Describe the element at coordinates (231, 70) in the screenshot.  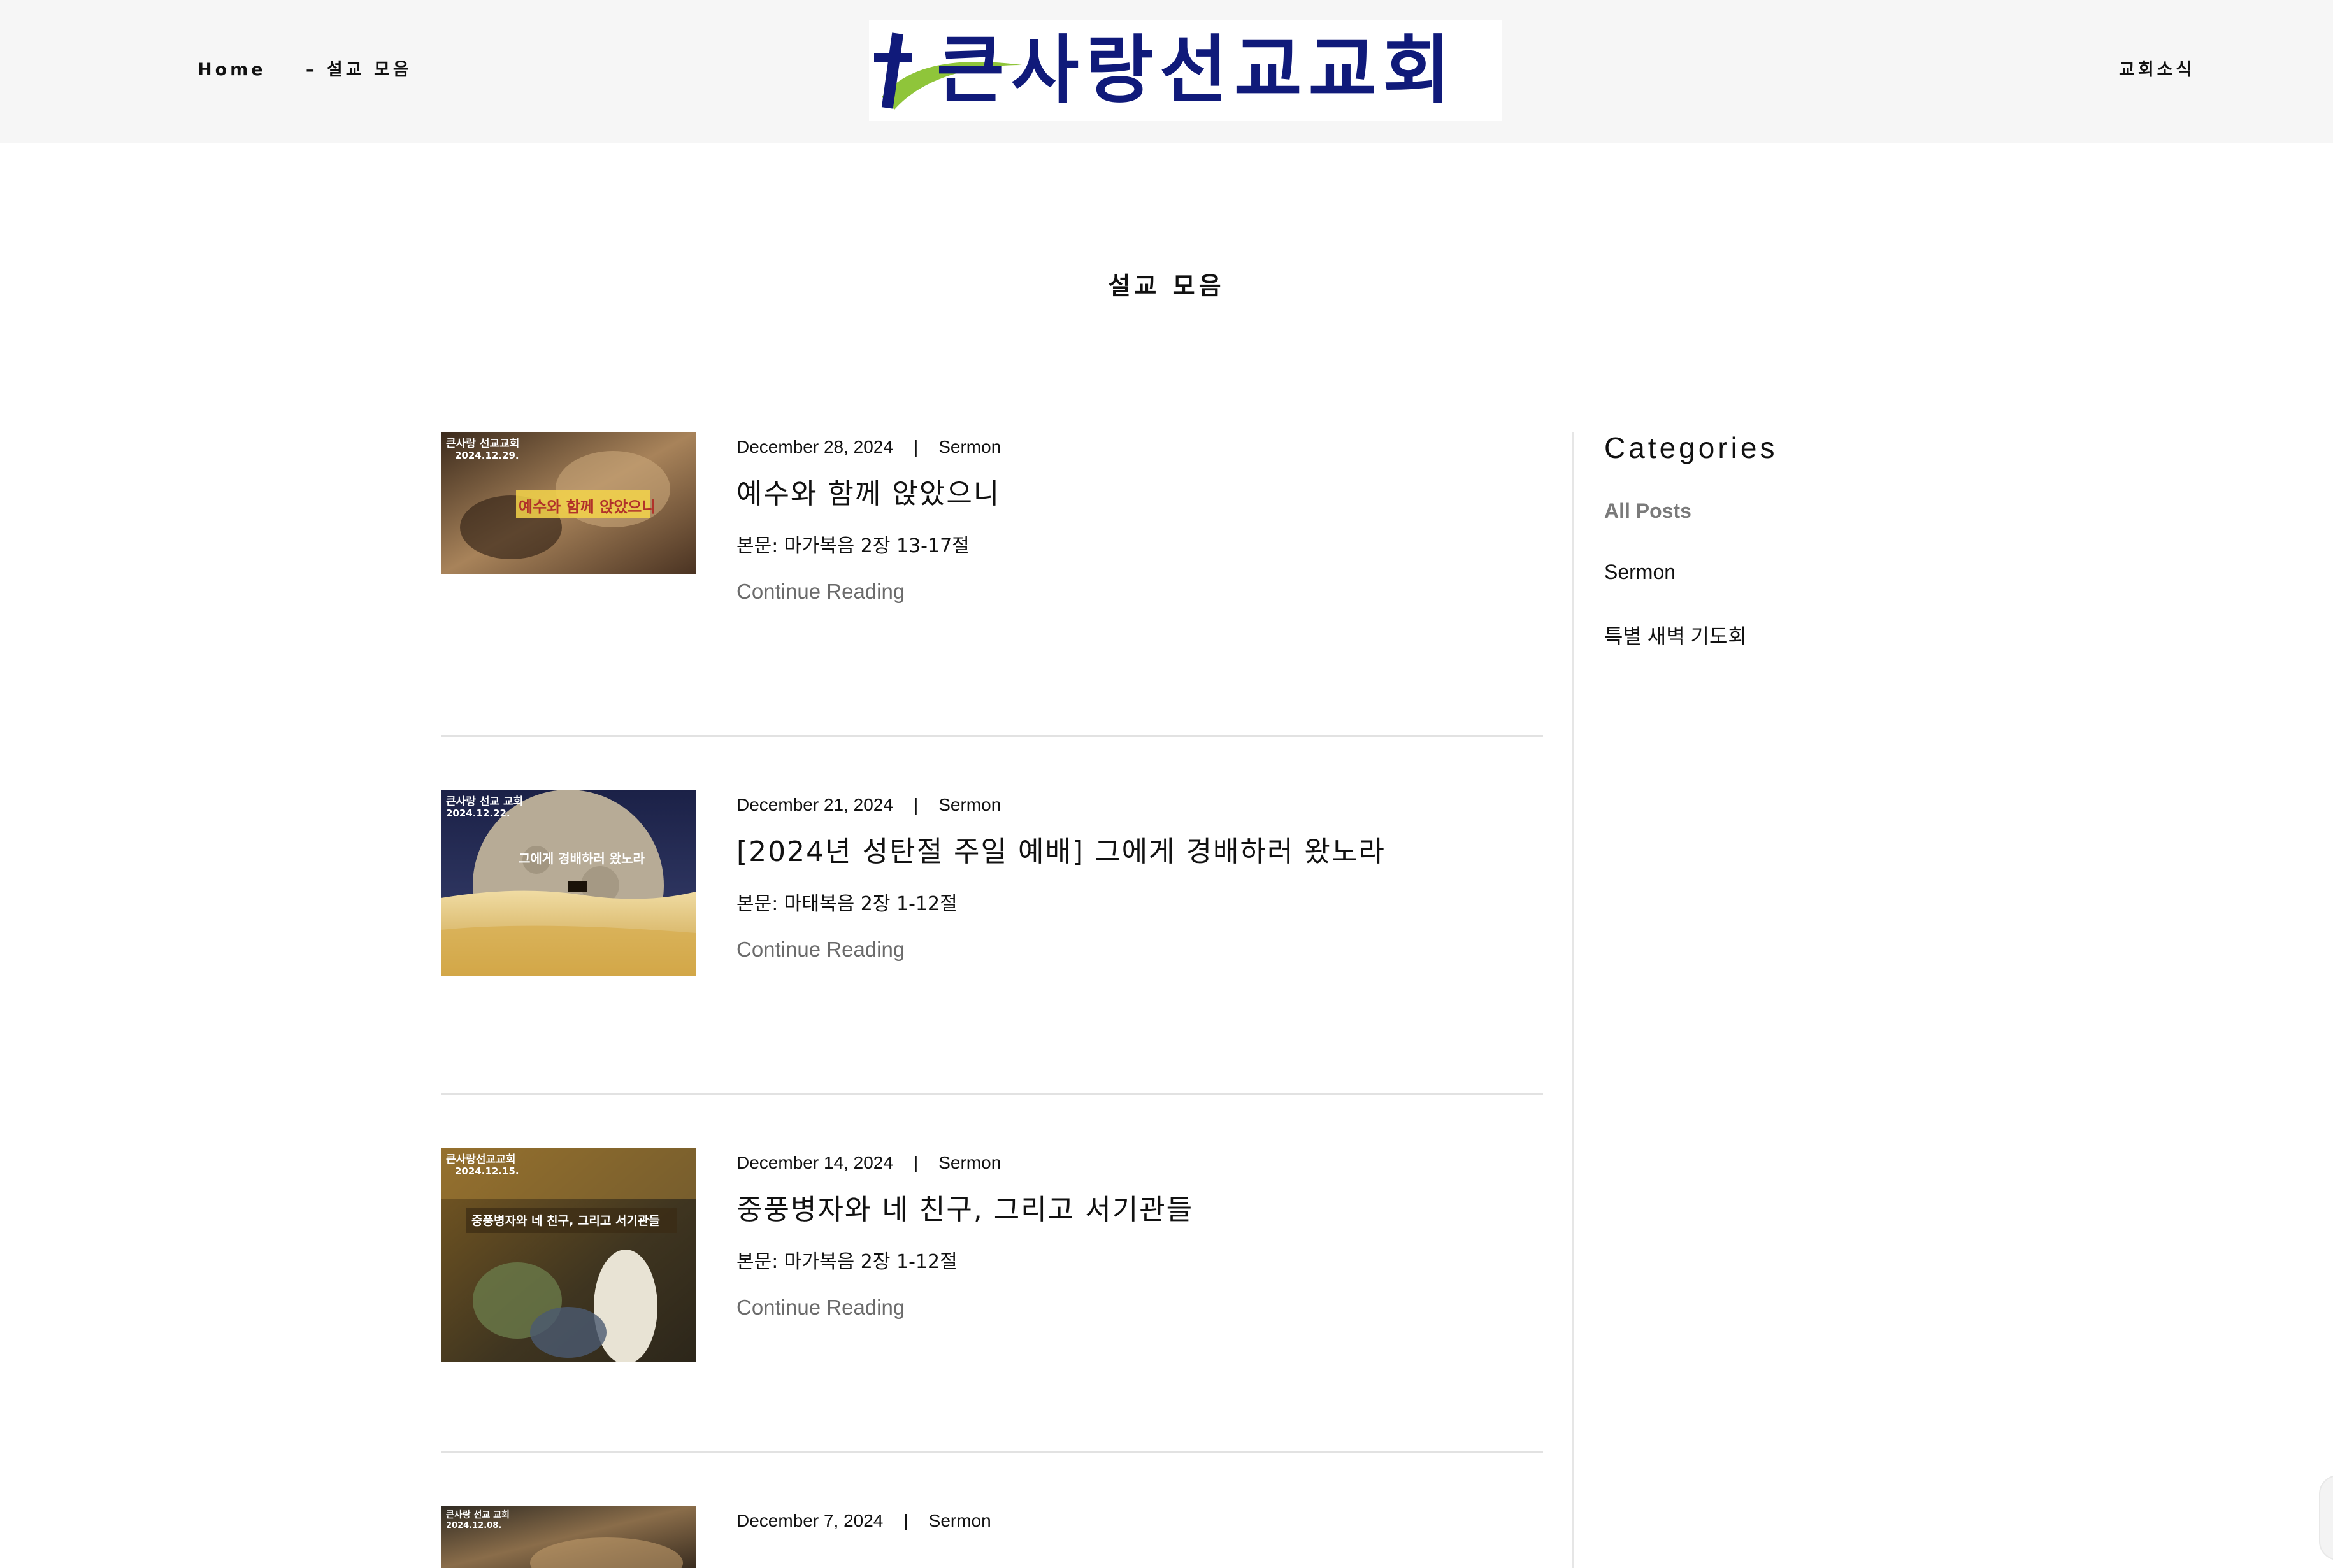
I see `nav-home-link: Home` at that location.